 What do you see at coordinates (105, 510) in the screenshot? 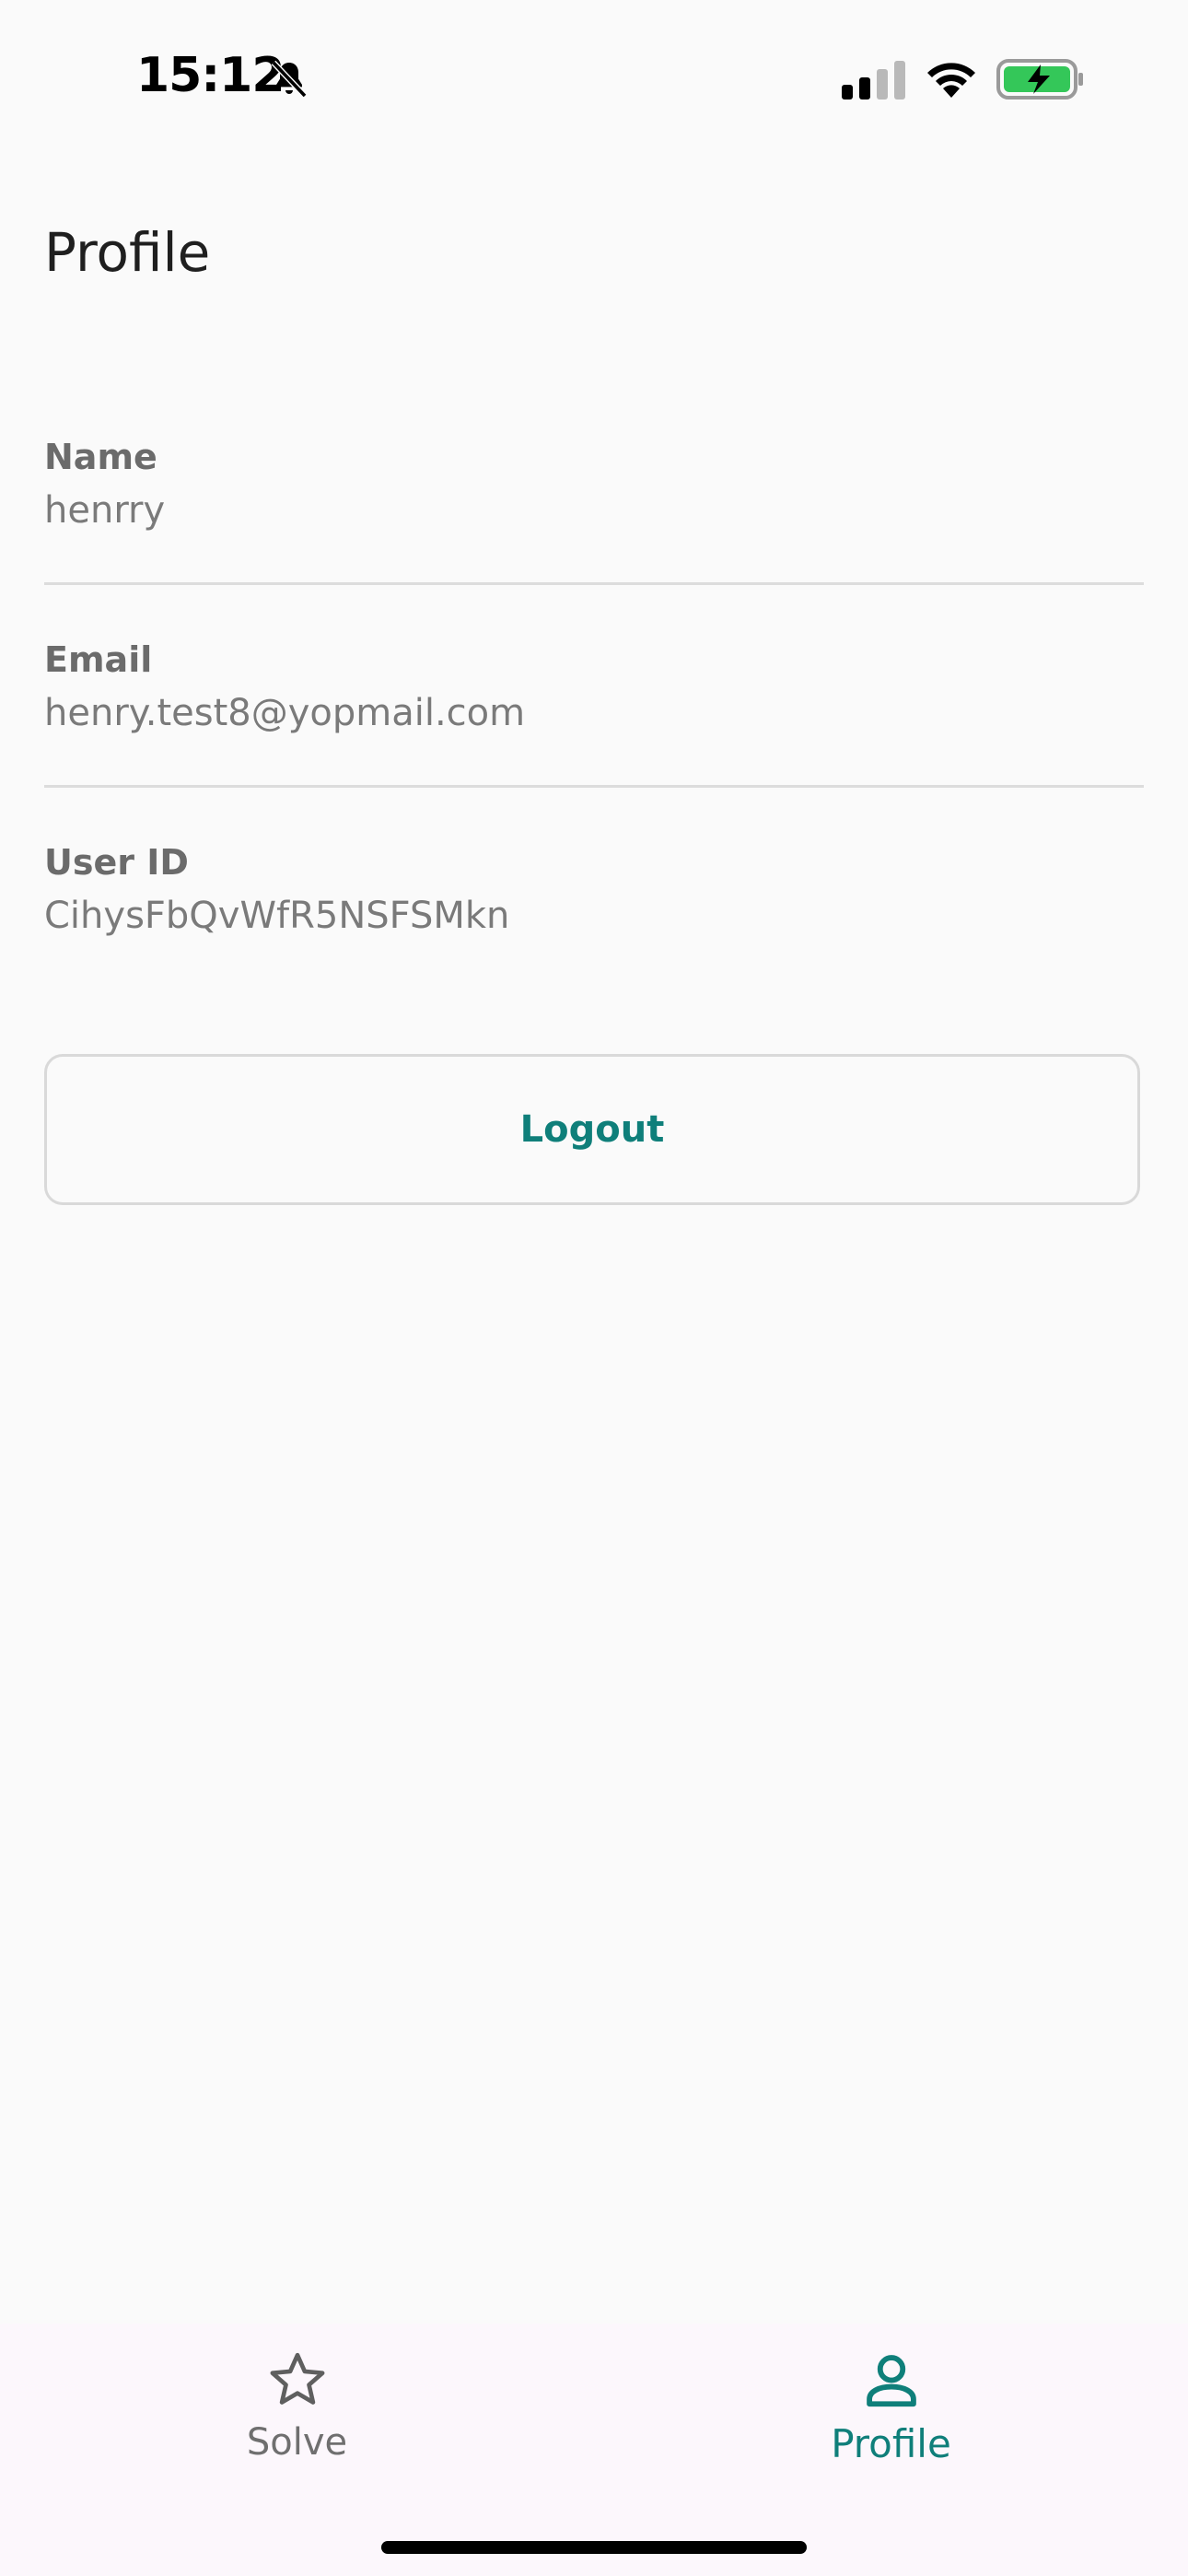
I see `name-value: henrry` at bounding box center [105, 510].